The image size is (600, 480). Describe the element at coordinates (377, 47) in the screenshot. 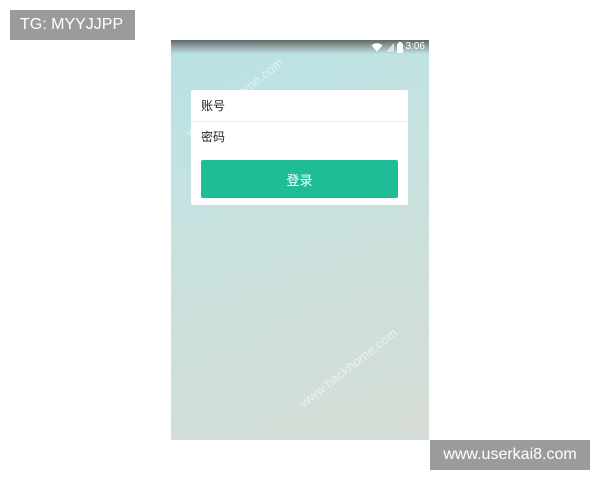

I see `wifi-icon` at that location.